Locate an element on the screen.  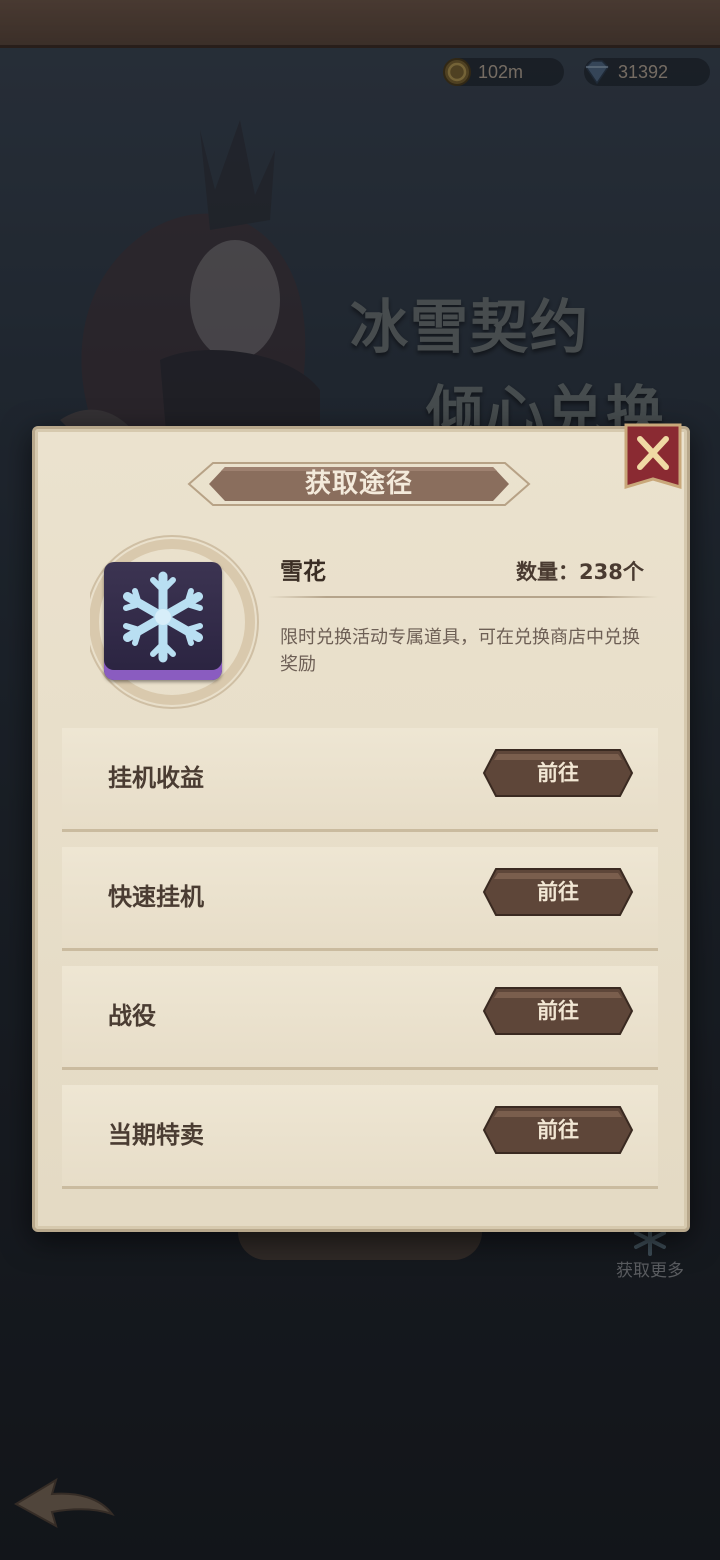
source-label: 挂机收益 is located at coordinates (156, 778).